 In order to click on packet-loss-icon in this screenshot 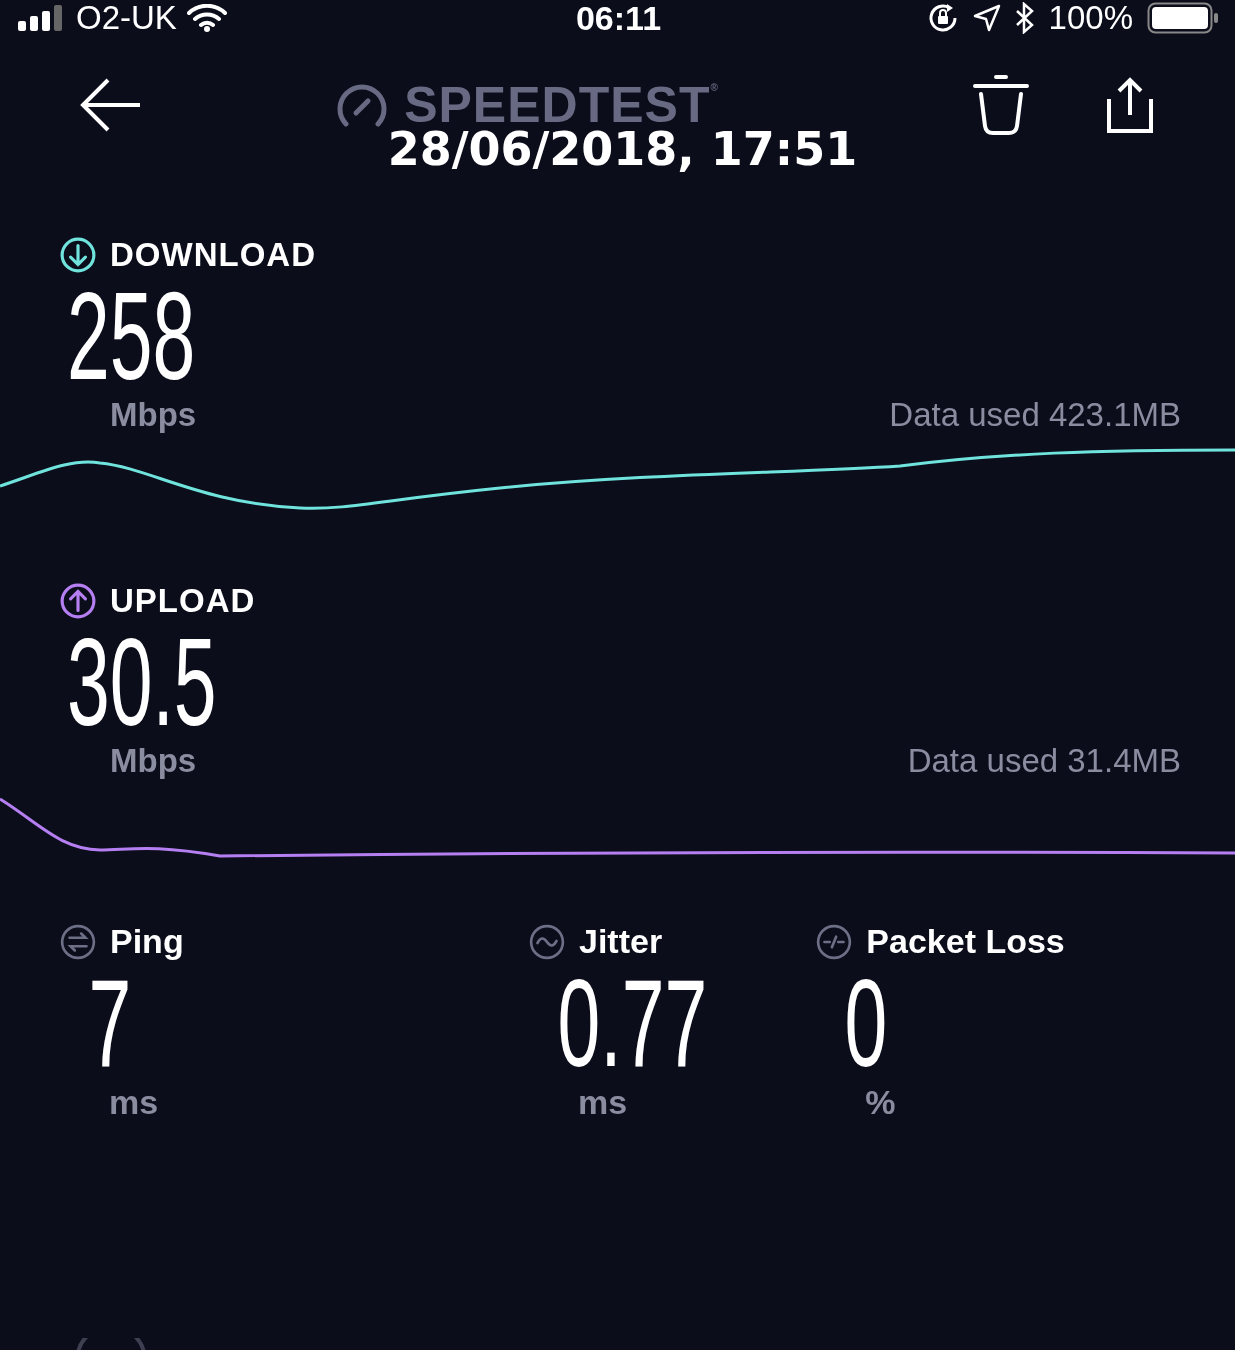, I will do `click(834, 941)`.